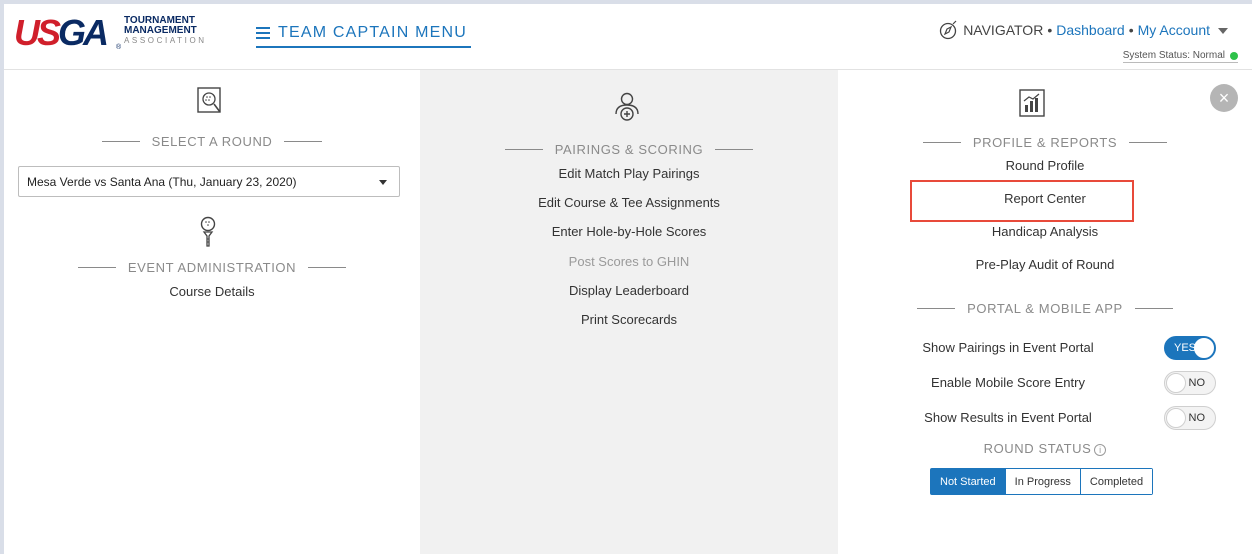  Describe the element at coordinates (1032, 105) in the screenshot. I see `report-chart-icon` at that location.